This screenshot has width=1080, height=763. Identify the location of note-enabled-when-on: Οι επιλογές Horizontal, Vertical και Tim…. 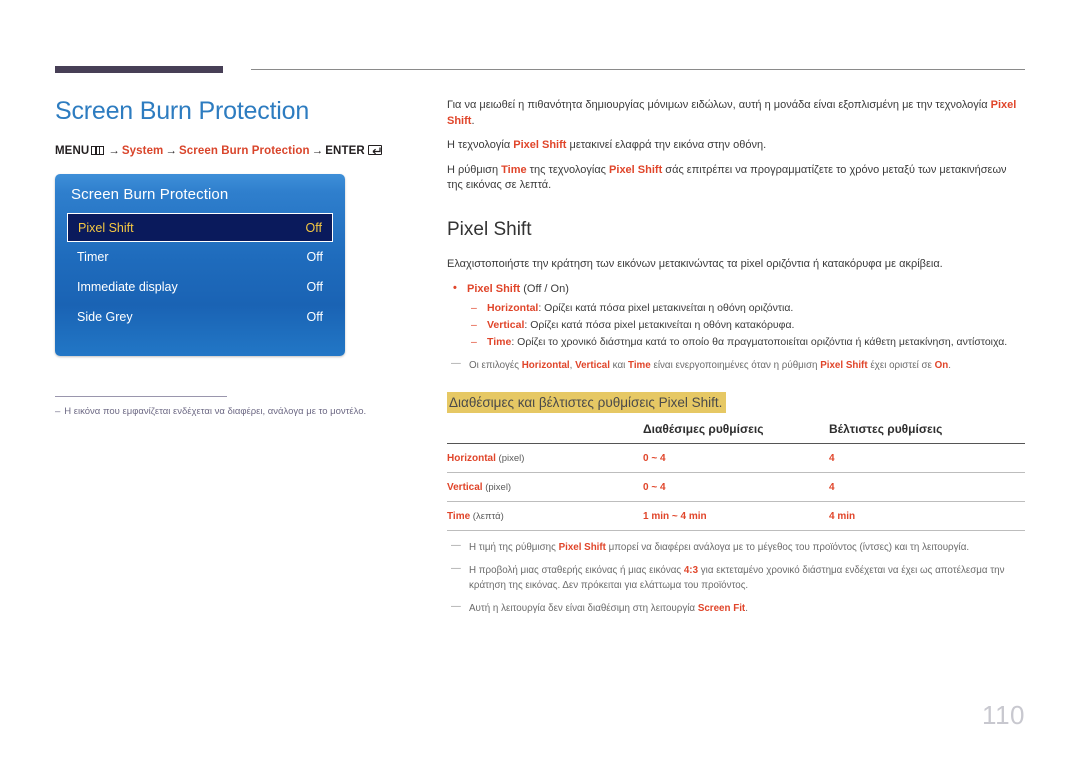
(736, 365).